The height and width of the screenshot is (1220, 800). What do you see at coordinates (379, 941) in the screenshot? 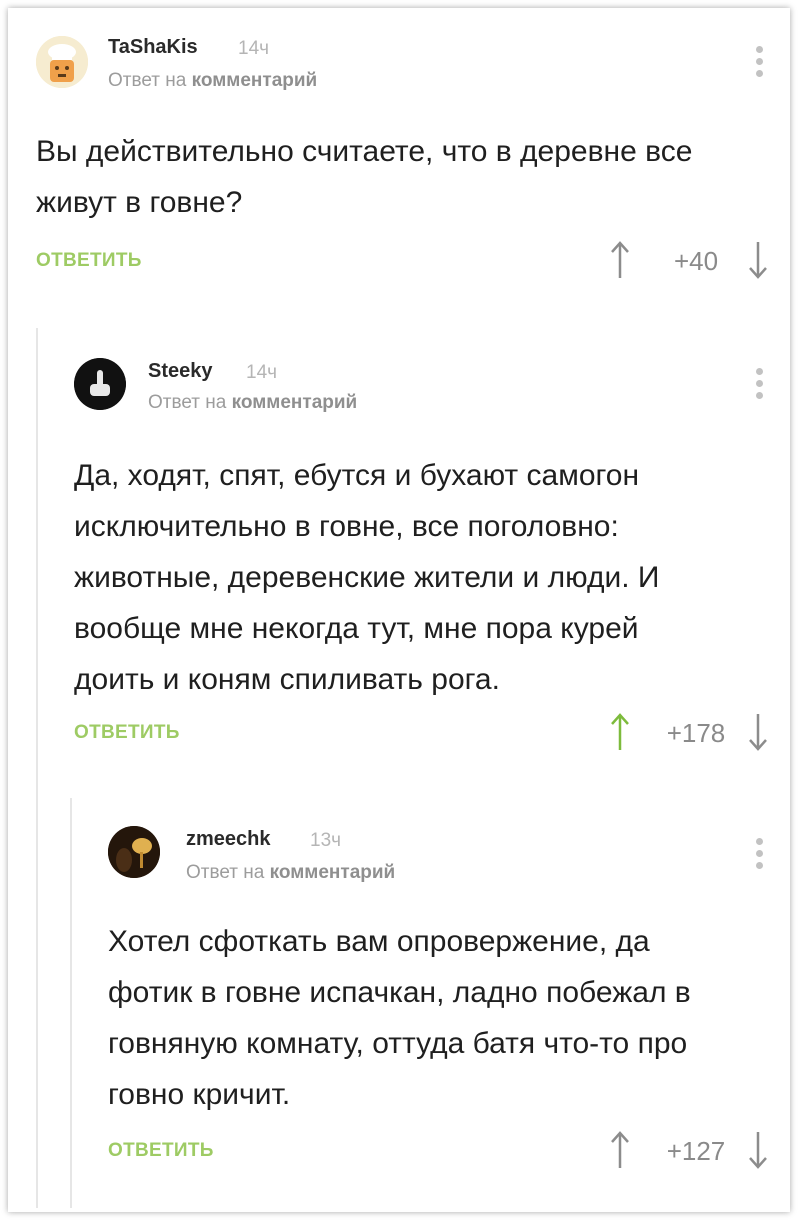
I see `text-line: Хотел сфоткать вам опровержение, да` at bounding box center [379, 941].